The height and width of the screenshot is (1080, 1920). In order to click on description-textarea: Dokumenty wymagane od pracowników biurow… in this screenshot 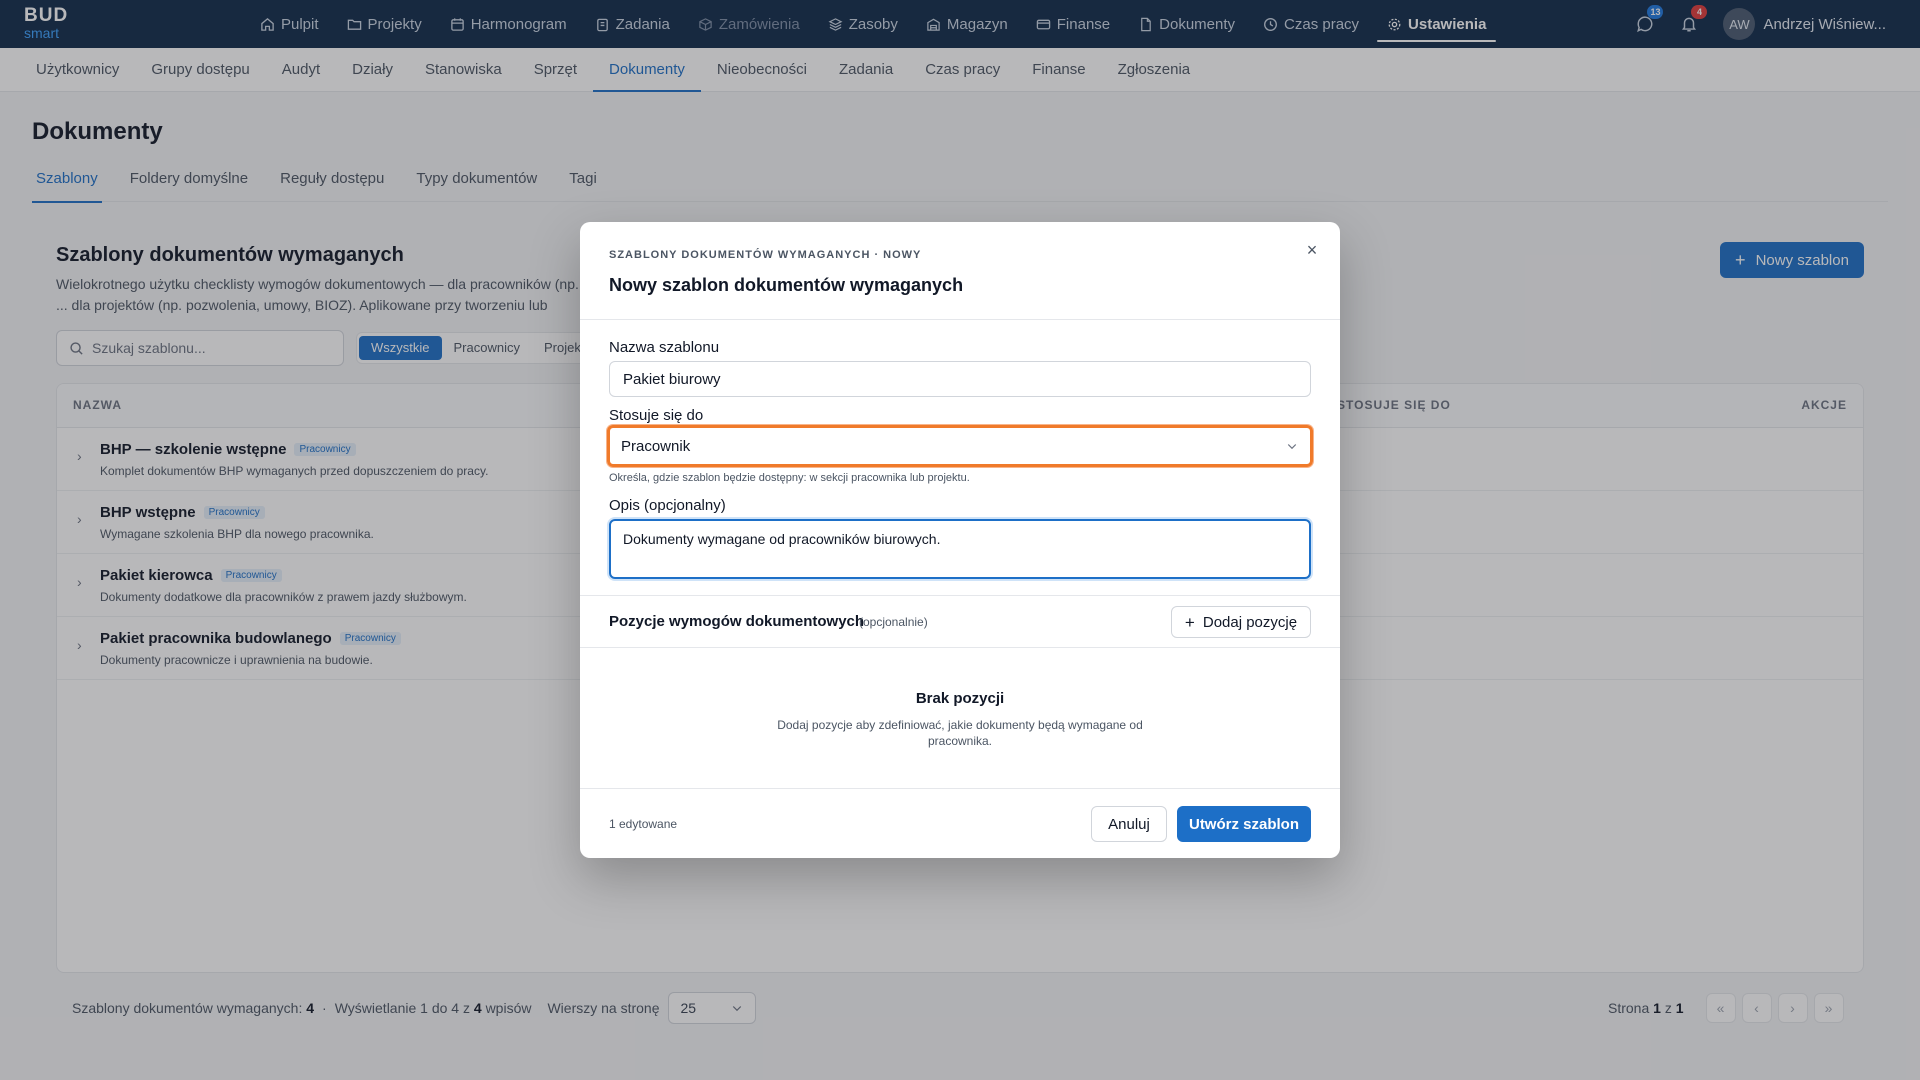, I will do `click(960, 549)`.